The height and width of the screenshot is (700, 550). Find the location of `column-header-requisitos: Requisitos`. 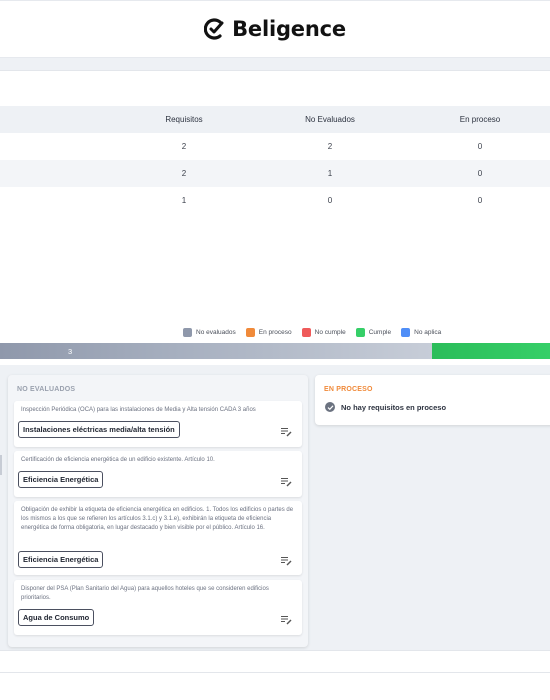

column-header-requisitos: Requisitos is located at coordinates (184, 119).